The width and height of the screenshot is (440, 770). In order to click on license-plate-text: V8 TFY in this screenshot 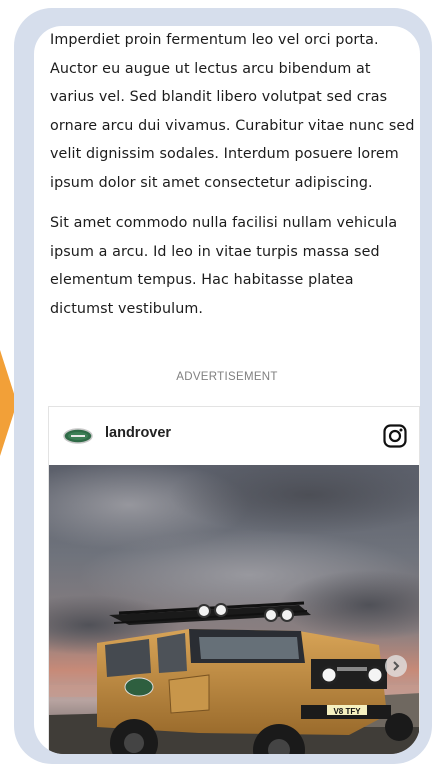, I will do `click(347, 711)`.